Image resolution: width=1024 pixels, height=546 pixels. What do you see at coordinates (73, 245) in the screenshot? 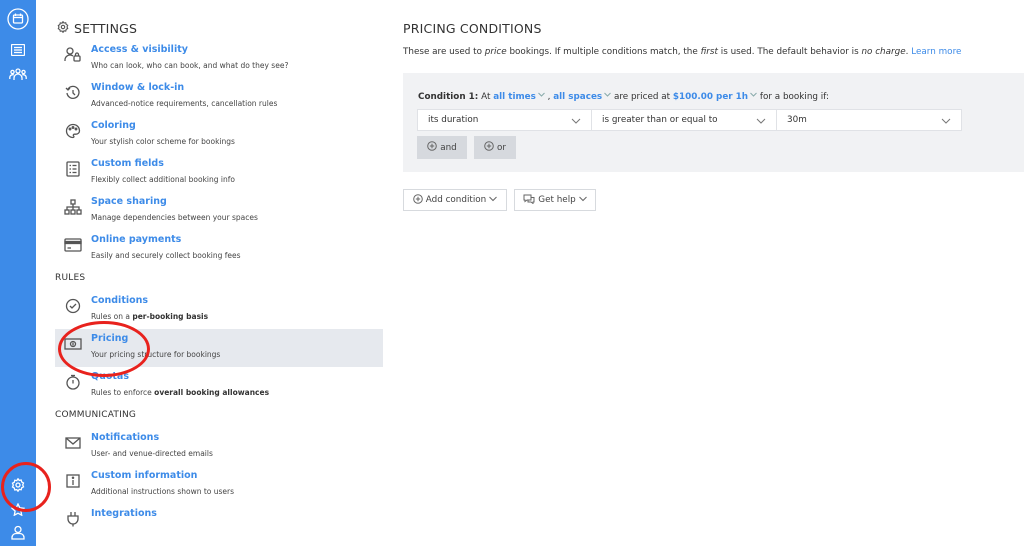
I see `credit-card-icon` at bounding box center [73, 245].